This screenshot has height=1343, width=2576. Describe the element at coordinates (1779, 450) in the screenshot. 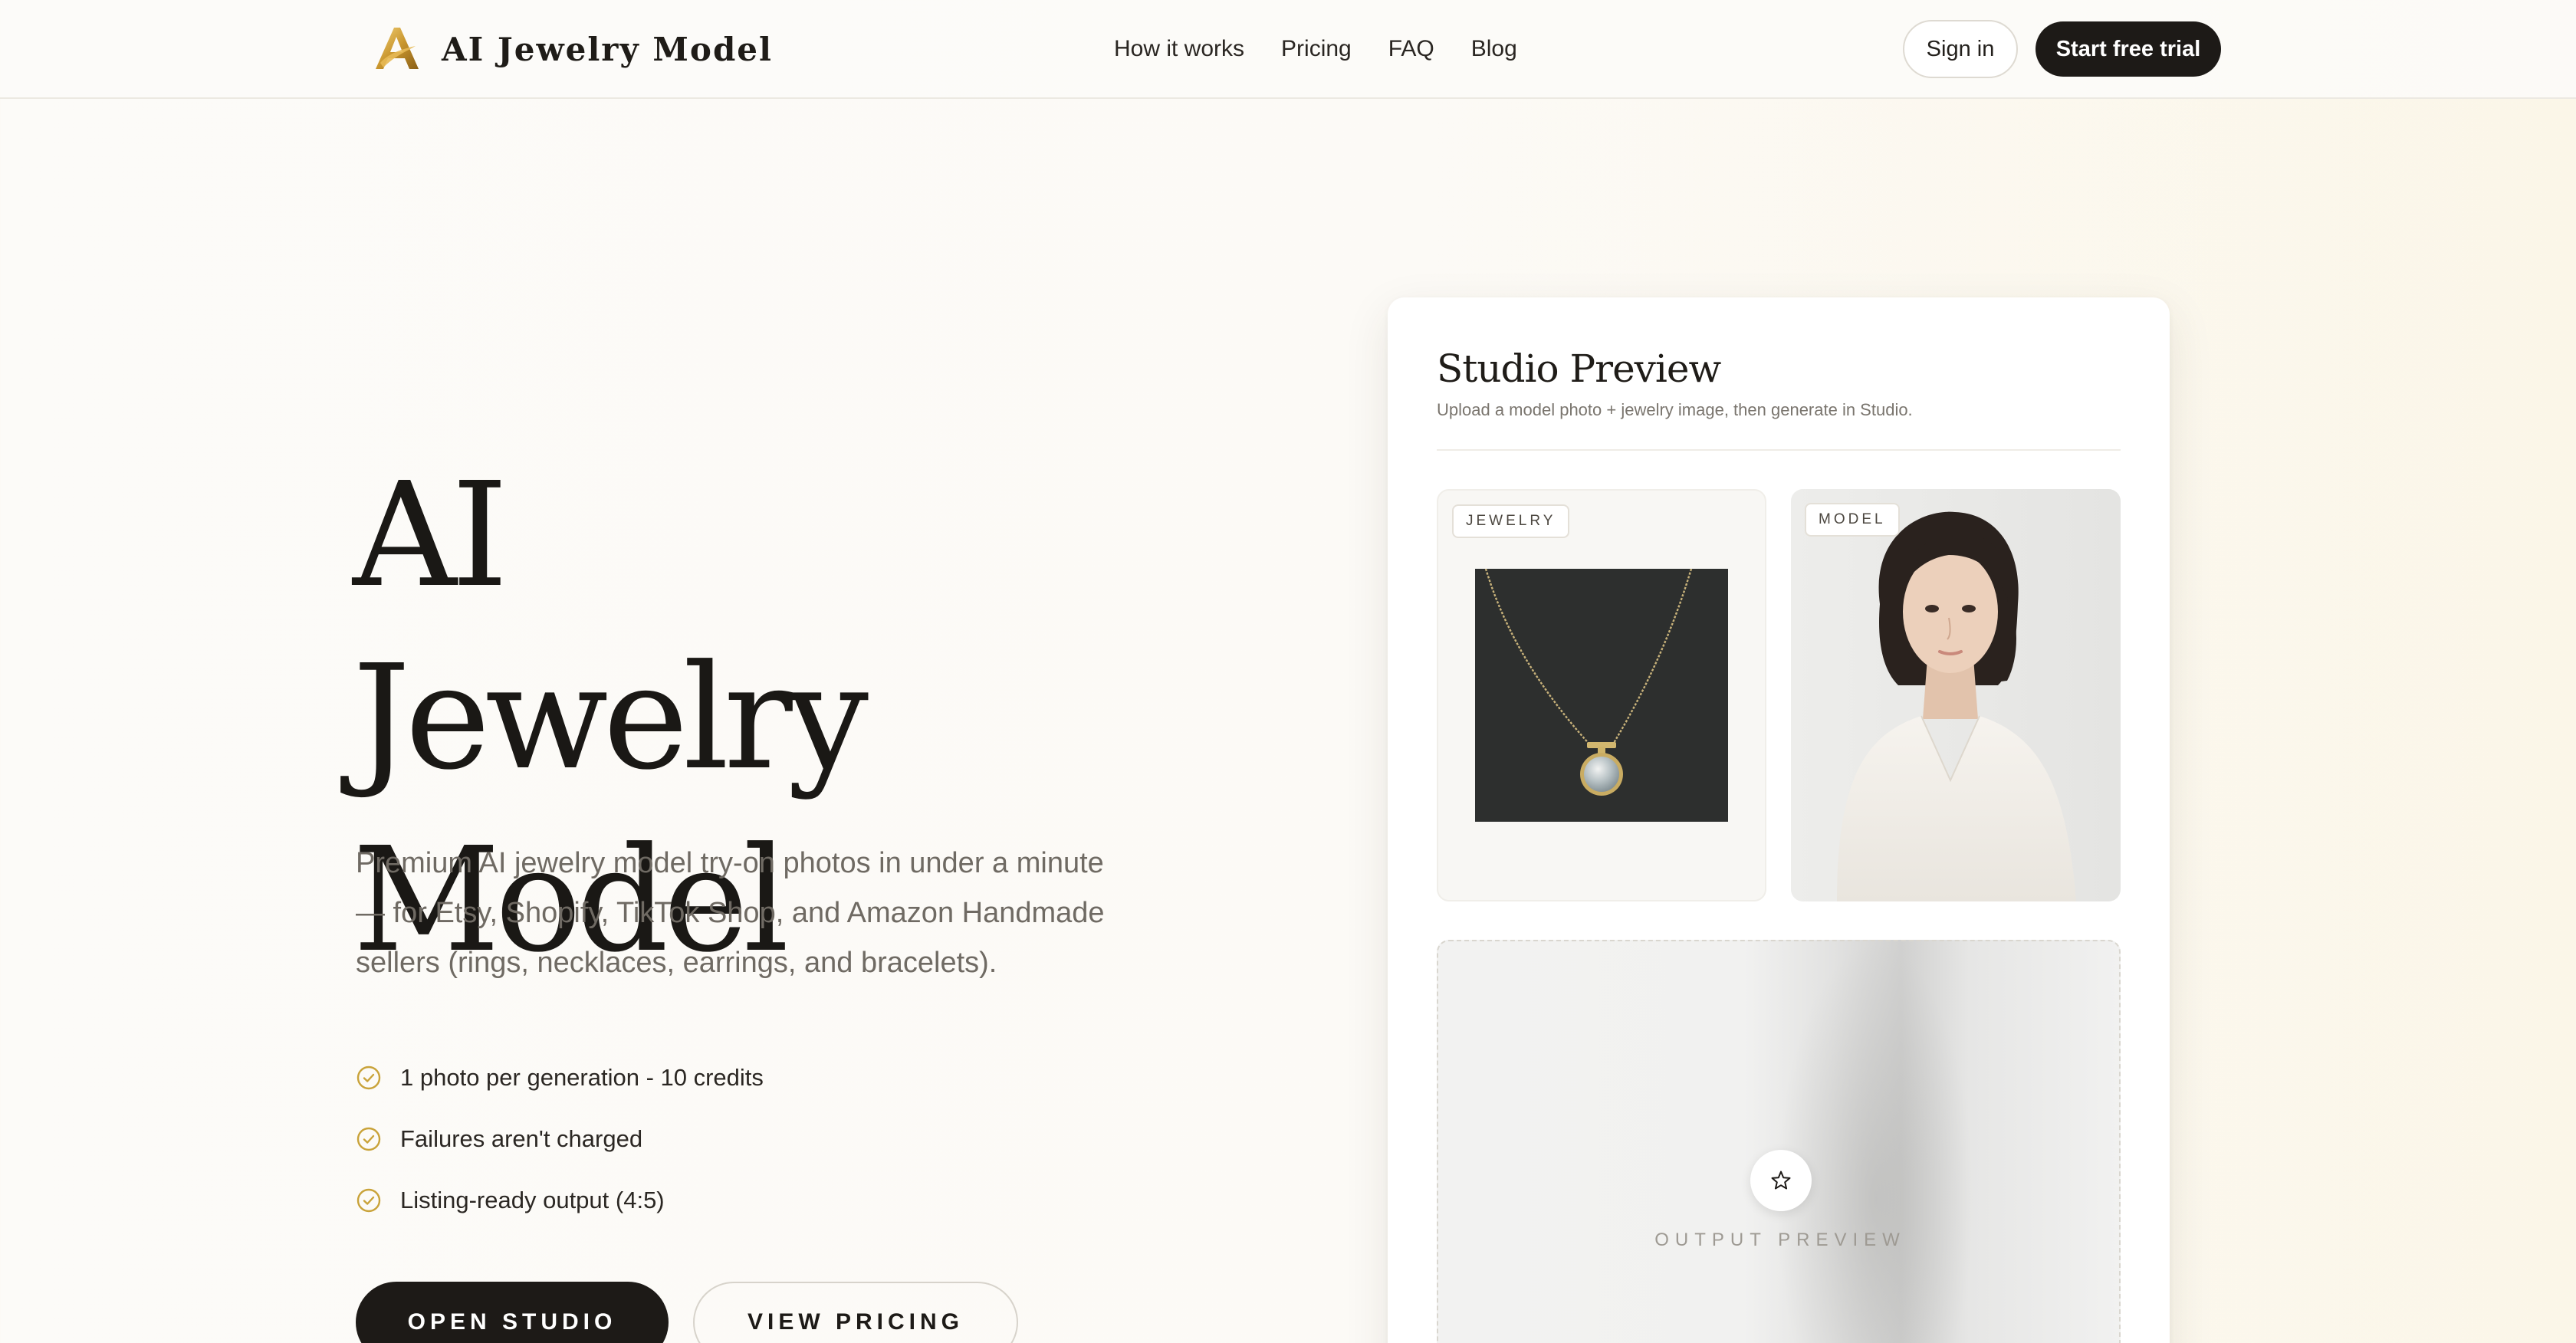

I see `divider` at that location.